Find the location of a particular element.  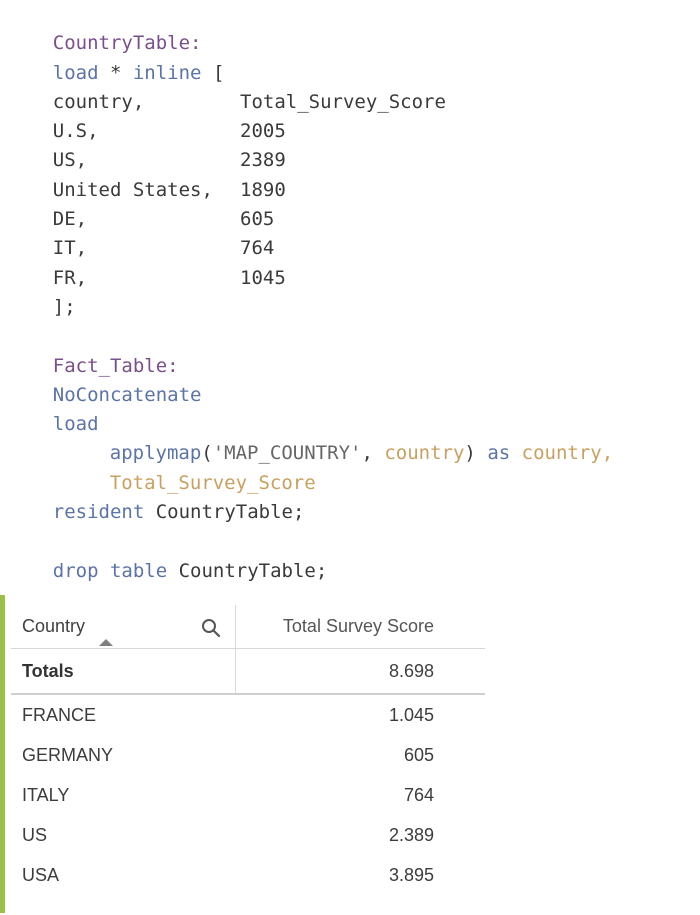

column-header-score-label: Total Survey Score is located at coordinates (358, 626).